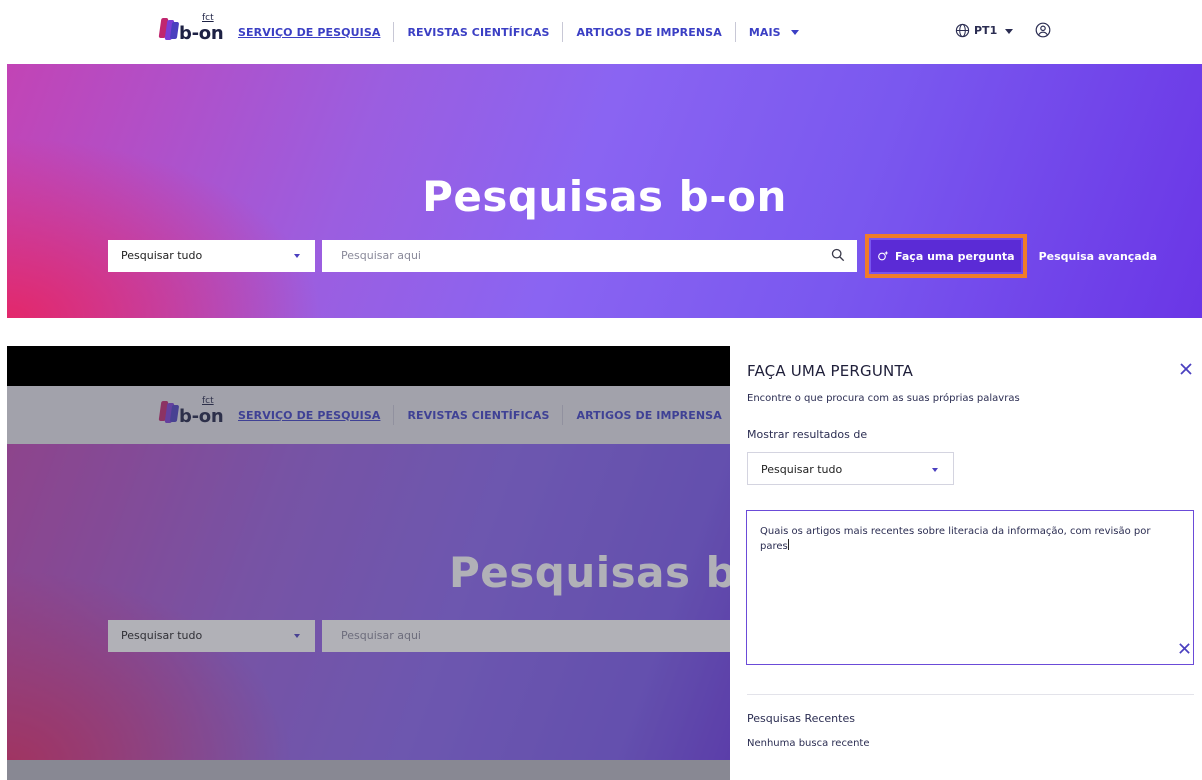 The width and height of the screenshot is (1202, 780). I want to click on ask-question-highlight: Faça uma pergunta, so click(946, 256).